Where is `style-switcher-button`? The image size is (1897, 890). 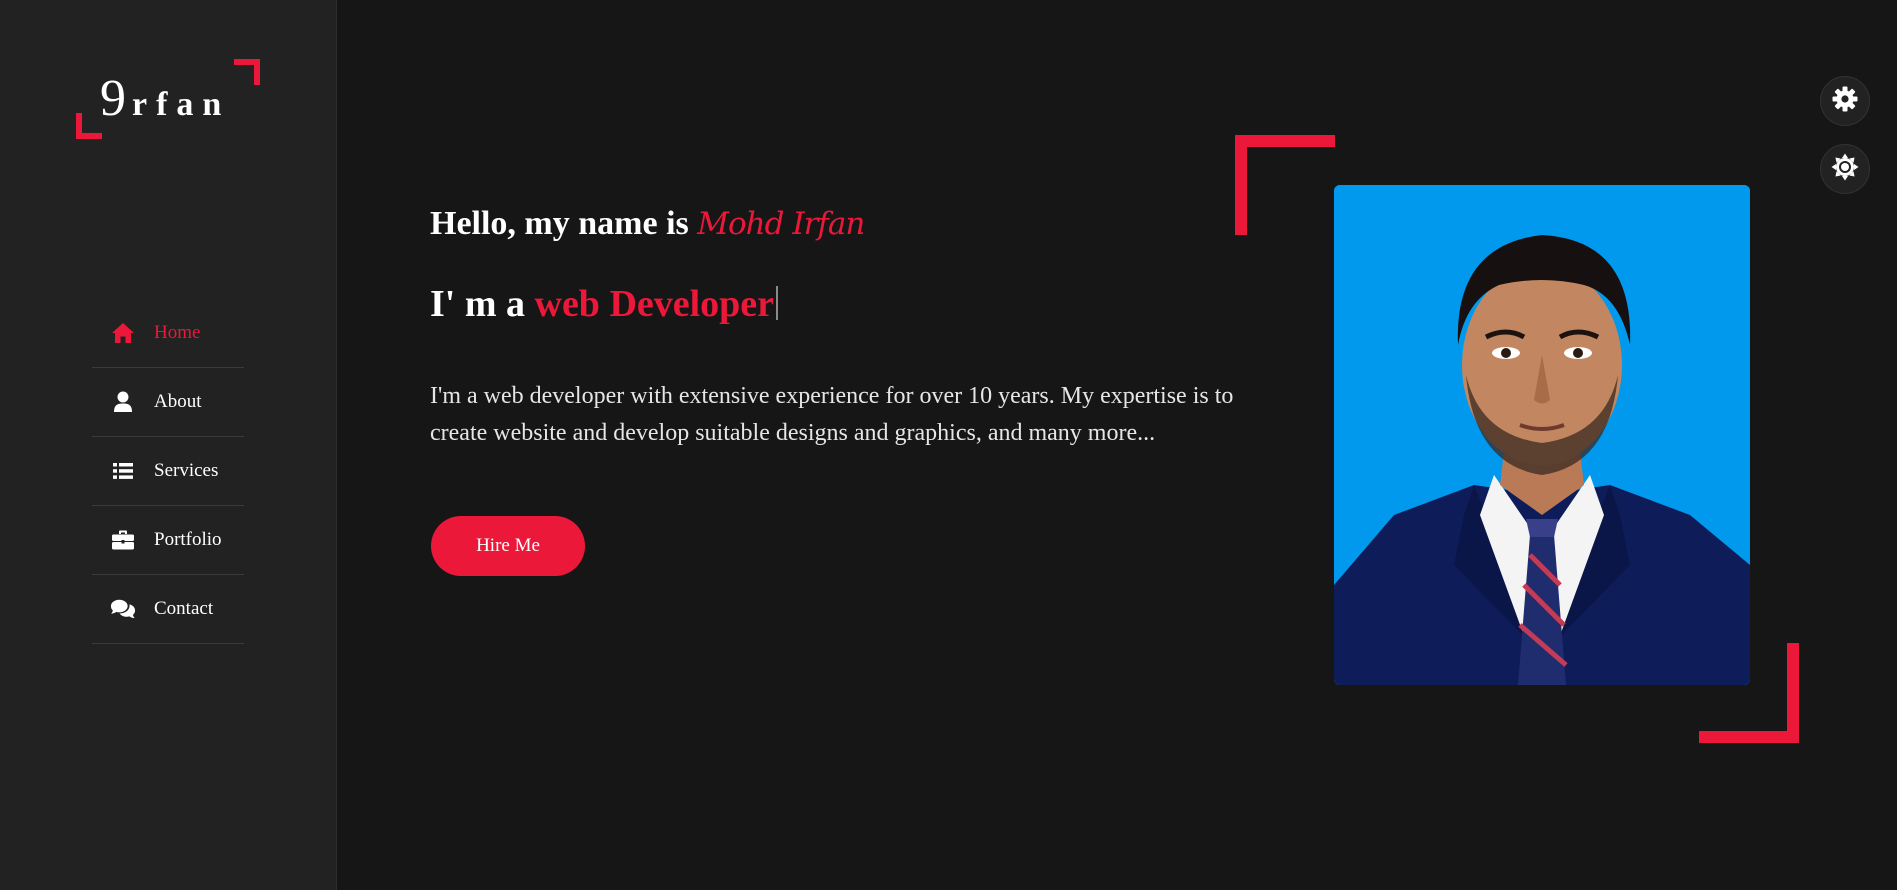
style-switcher-button is located at coordinates (1845, 101).